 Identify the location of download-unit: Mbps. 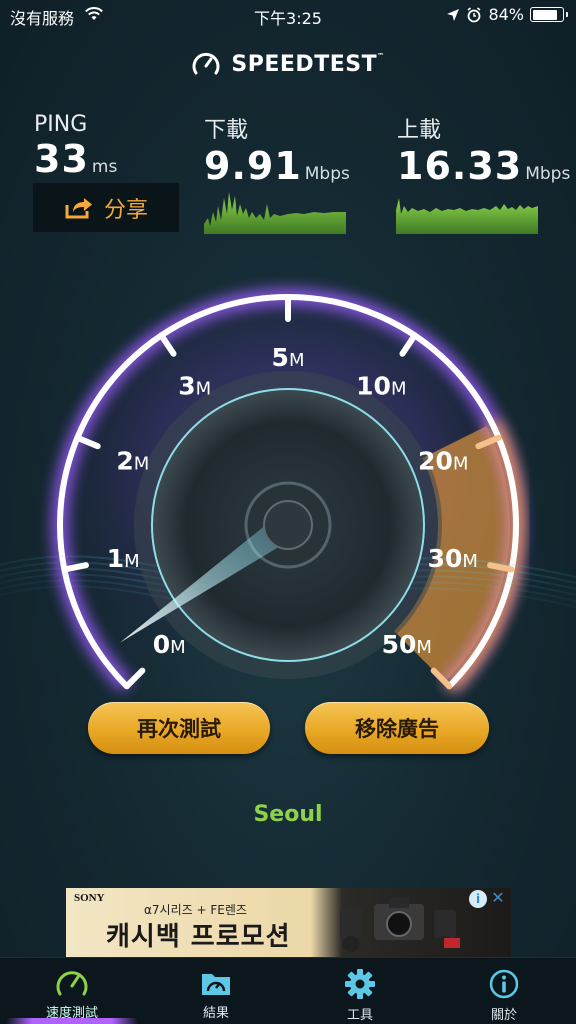
(327, 174).